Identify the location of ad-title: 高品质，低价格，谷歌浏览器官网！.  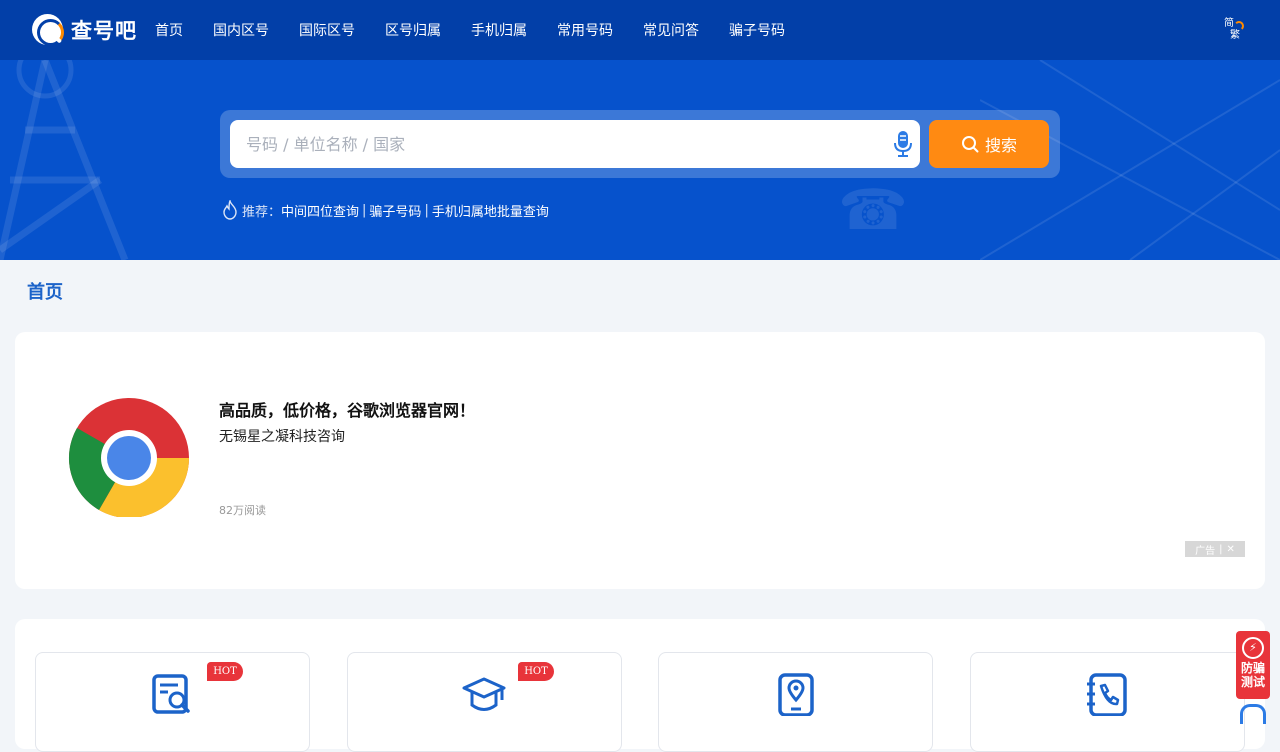
(347, 409).